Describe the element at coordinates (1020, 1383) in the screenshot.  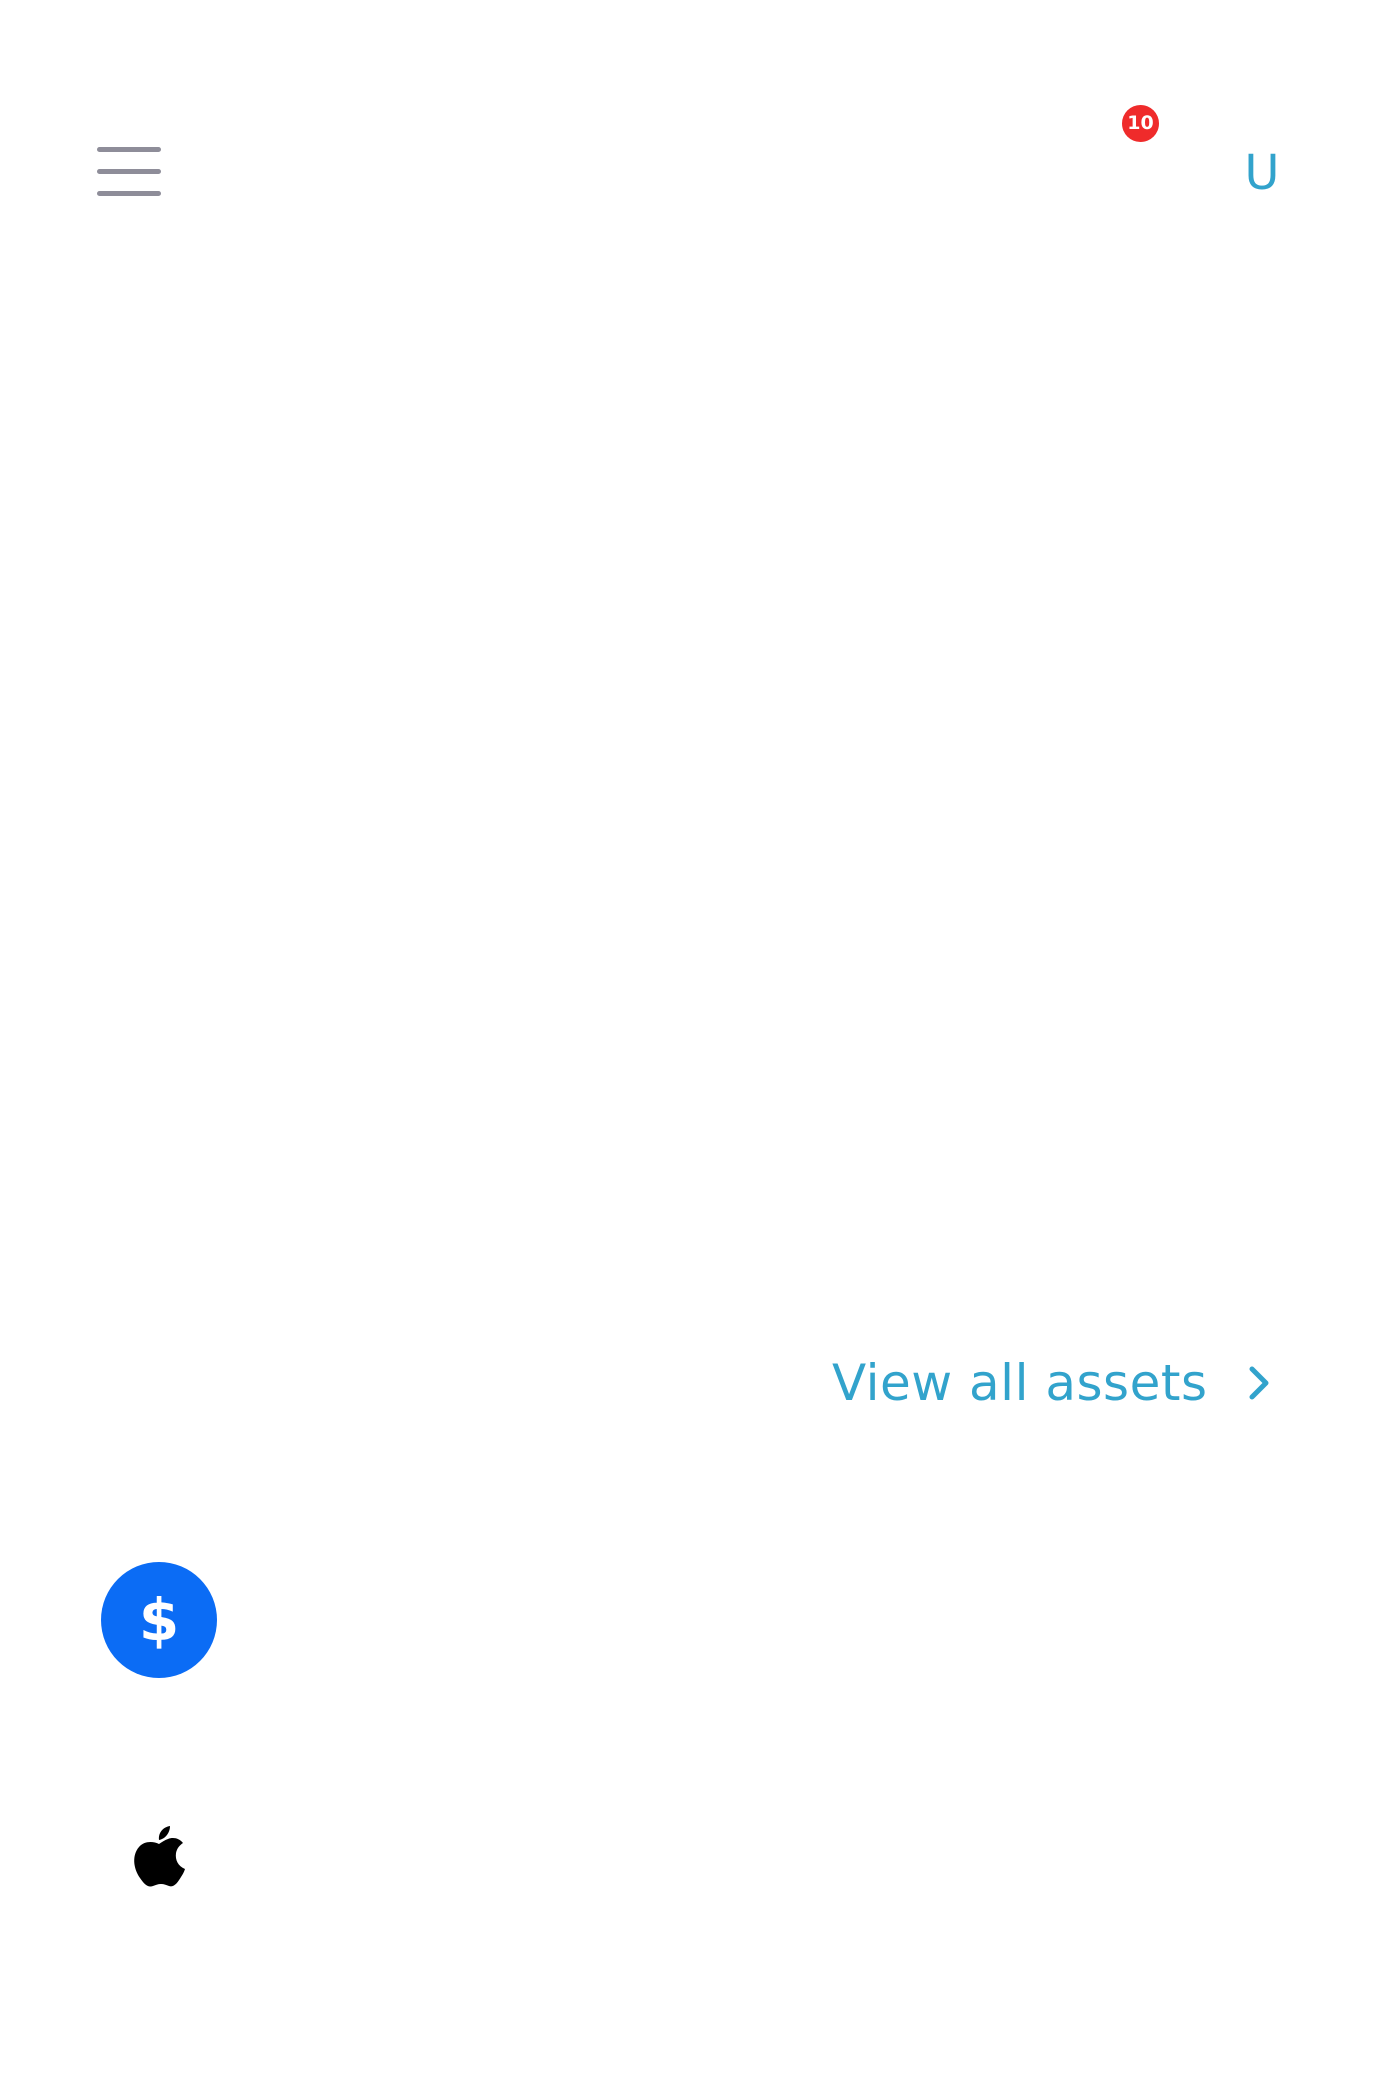
I see `view-all-assets-label: View all assets` at that location.